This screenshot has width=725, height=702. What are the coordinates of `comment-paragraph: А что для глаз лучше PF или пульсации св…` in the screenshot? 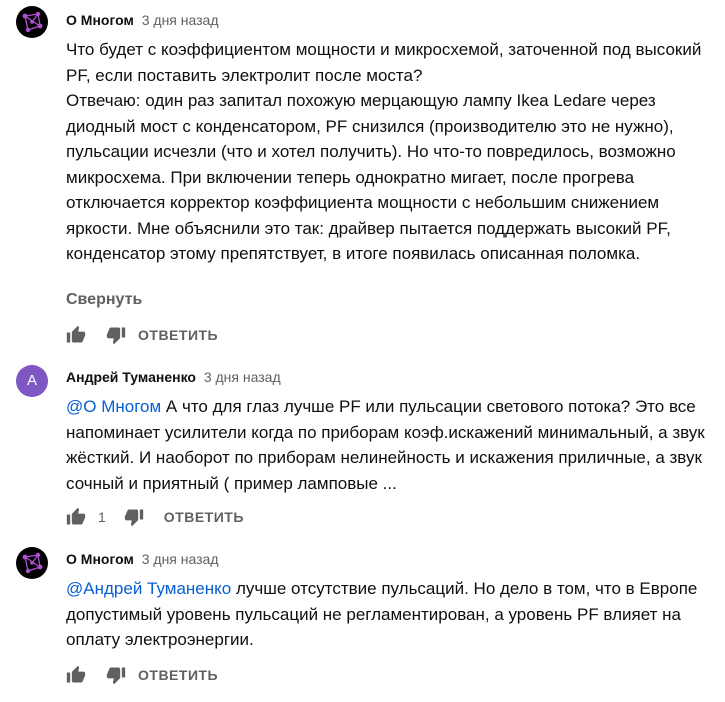 It's located at (385, 445).